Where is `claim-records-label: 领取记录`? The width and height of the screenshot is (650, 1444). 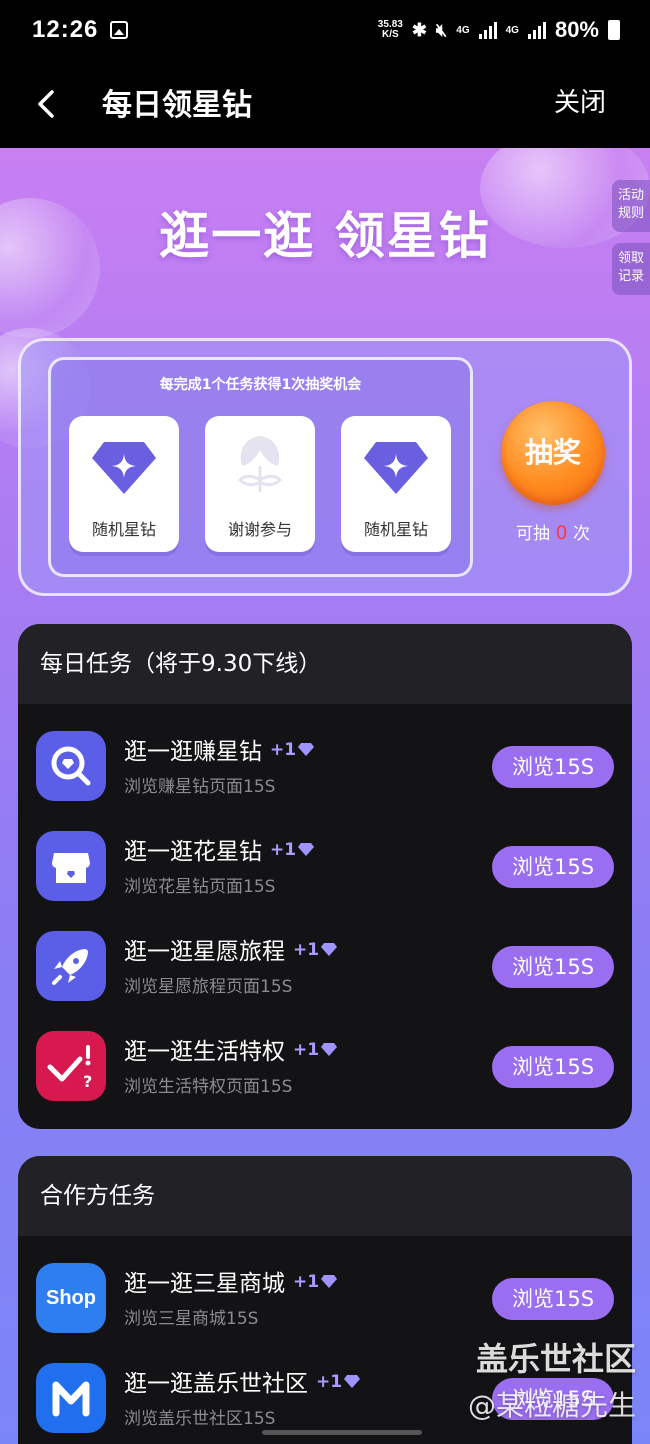
claim-records-label: 领取记录 is located at coordinates (630, 267).